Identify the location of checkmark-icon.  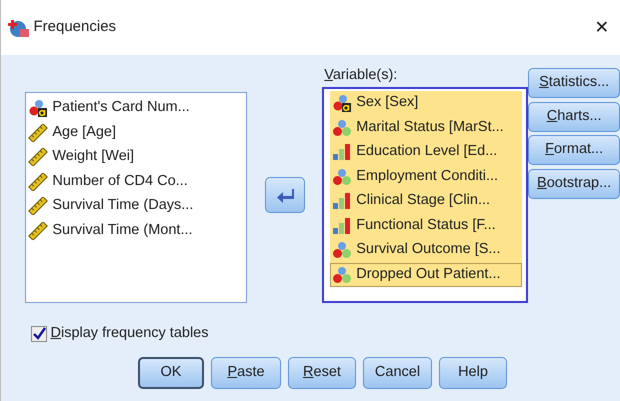
(39, 333).